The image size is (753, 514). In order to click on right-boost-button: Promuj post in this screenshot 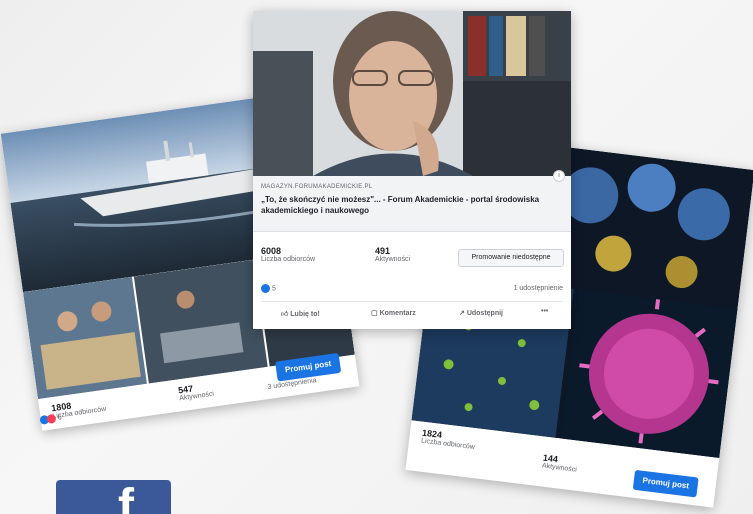, I will do `click(665, 483)`.